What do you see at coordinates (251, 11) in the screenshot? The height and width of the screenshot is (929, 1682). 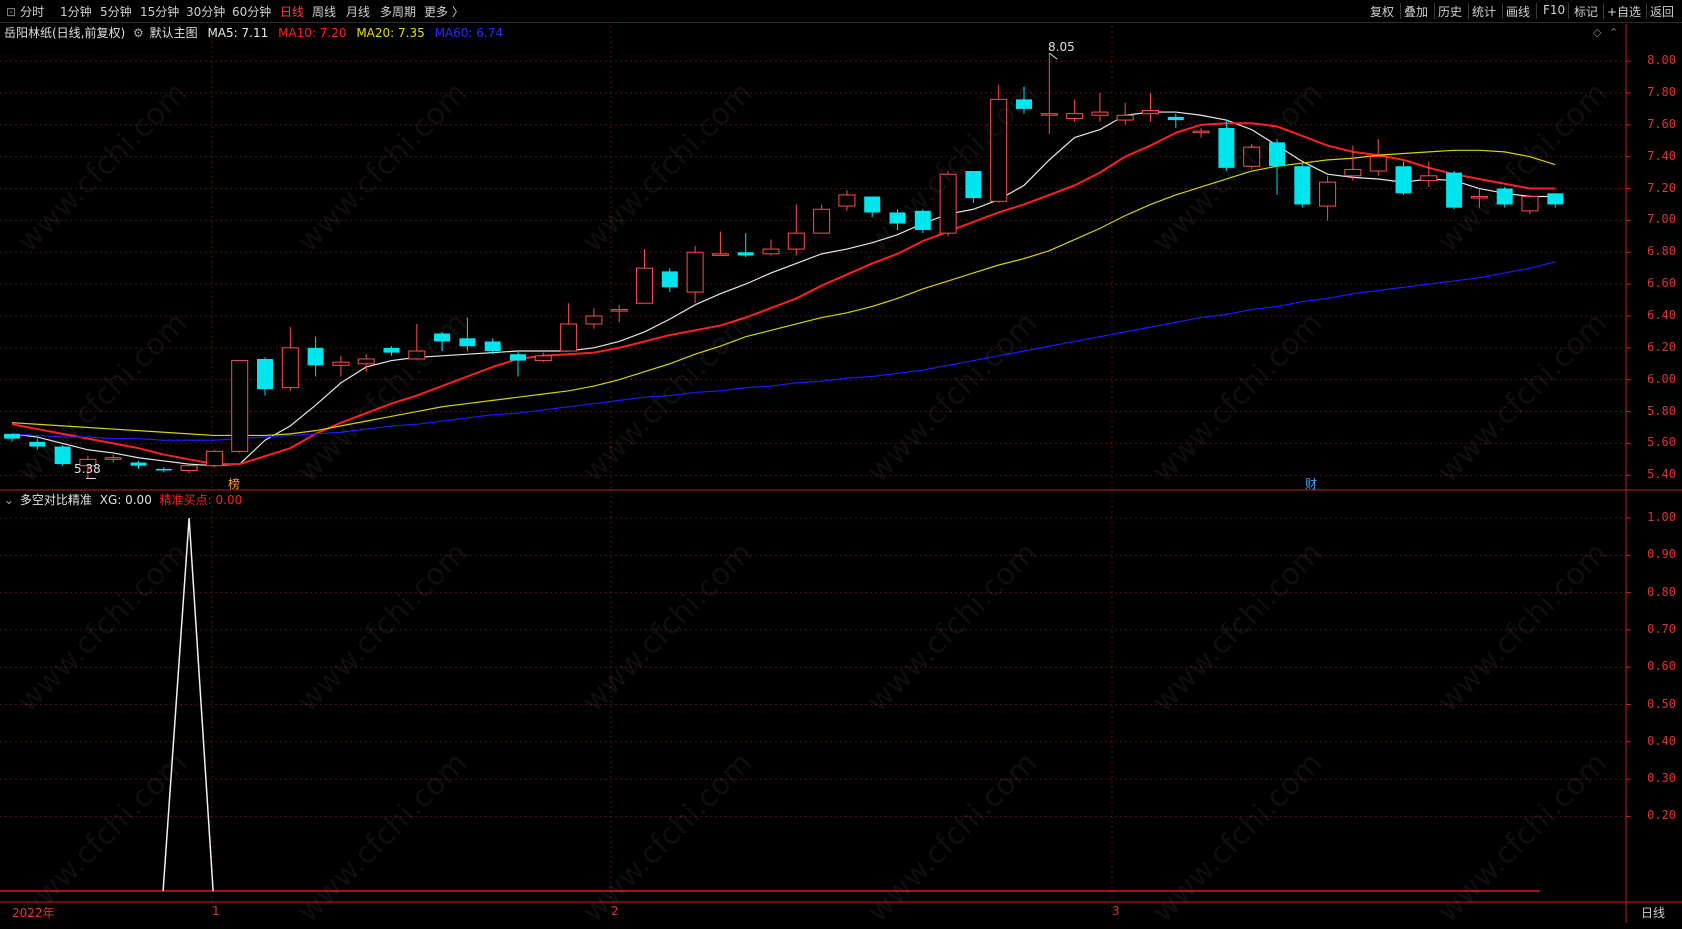 I see `period-tab-60min: 60分钟` at bounding box center [251, 11].